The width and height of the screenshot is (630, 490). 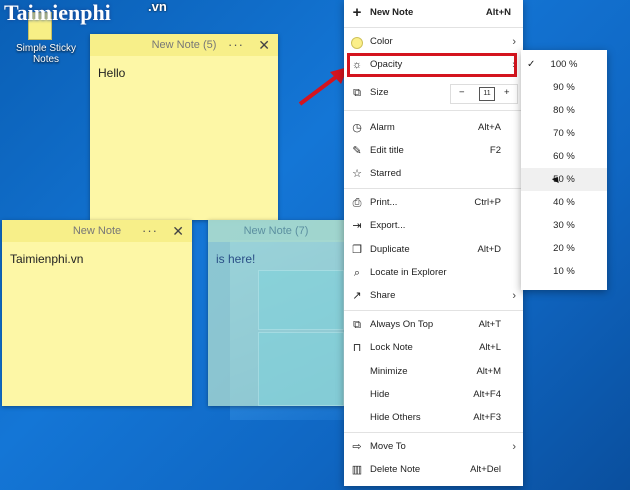 I want to click on desktop-icon-label: Simple Sticky Notes, so click(x=45, y=54).